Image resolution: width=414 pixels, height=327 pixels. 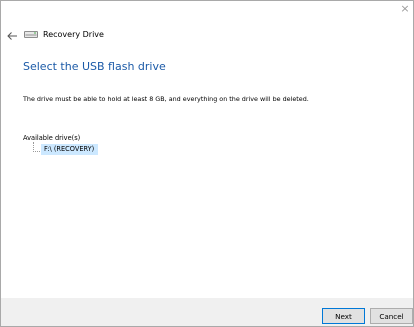 What do you see at coordinates (31, 34) in the screenshot?
I see `usb-drive-icon` at bounding box center [31, 34].